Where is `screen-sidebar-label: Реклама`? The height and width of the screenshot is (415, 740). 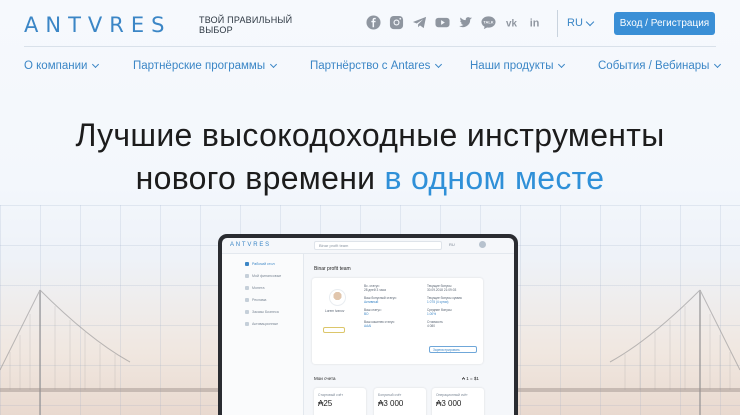
screen-sidebar-label: Реклама is located at coordinates (259, 300).